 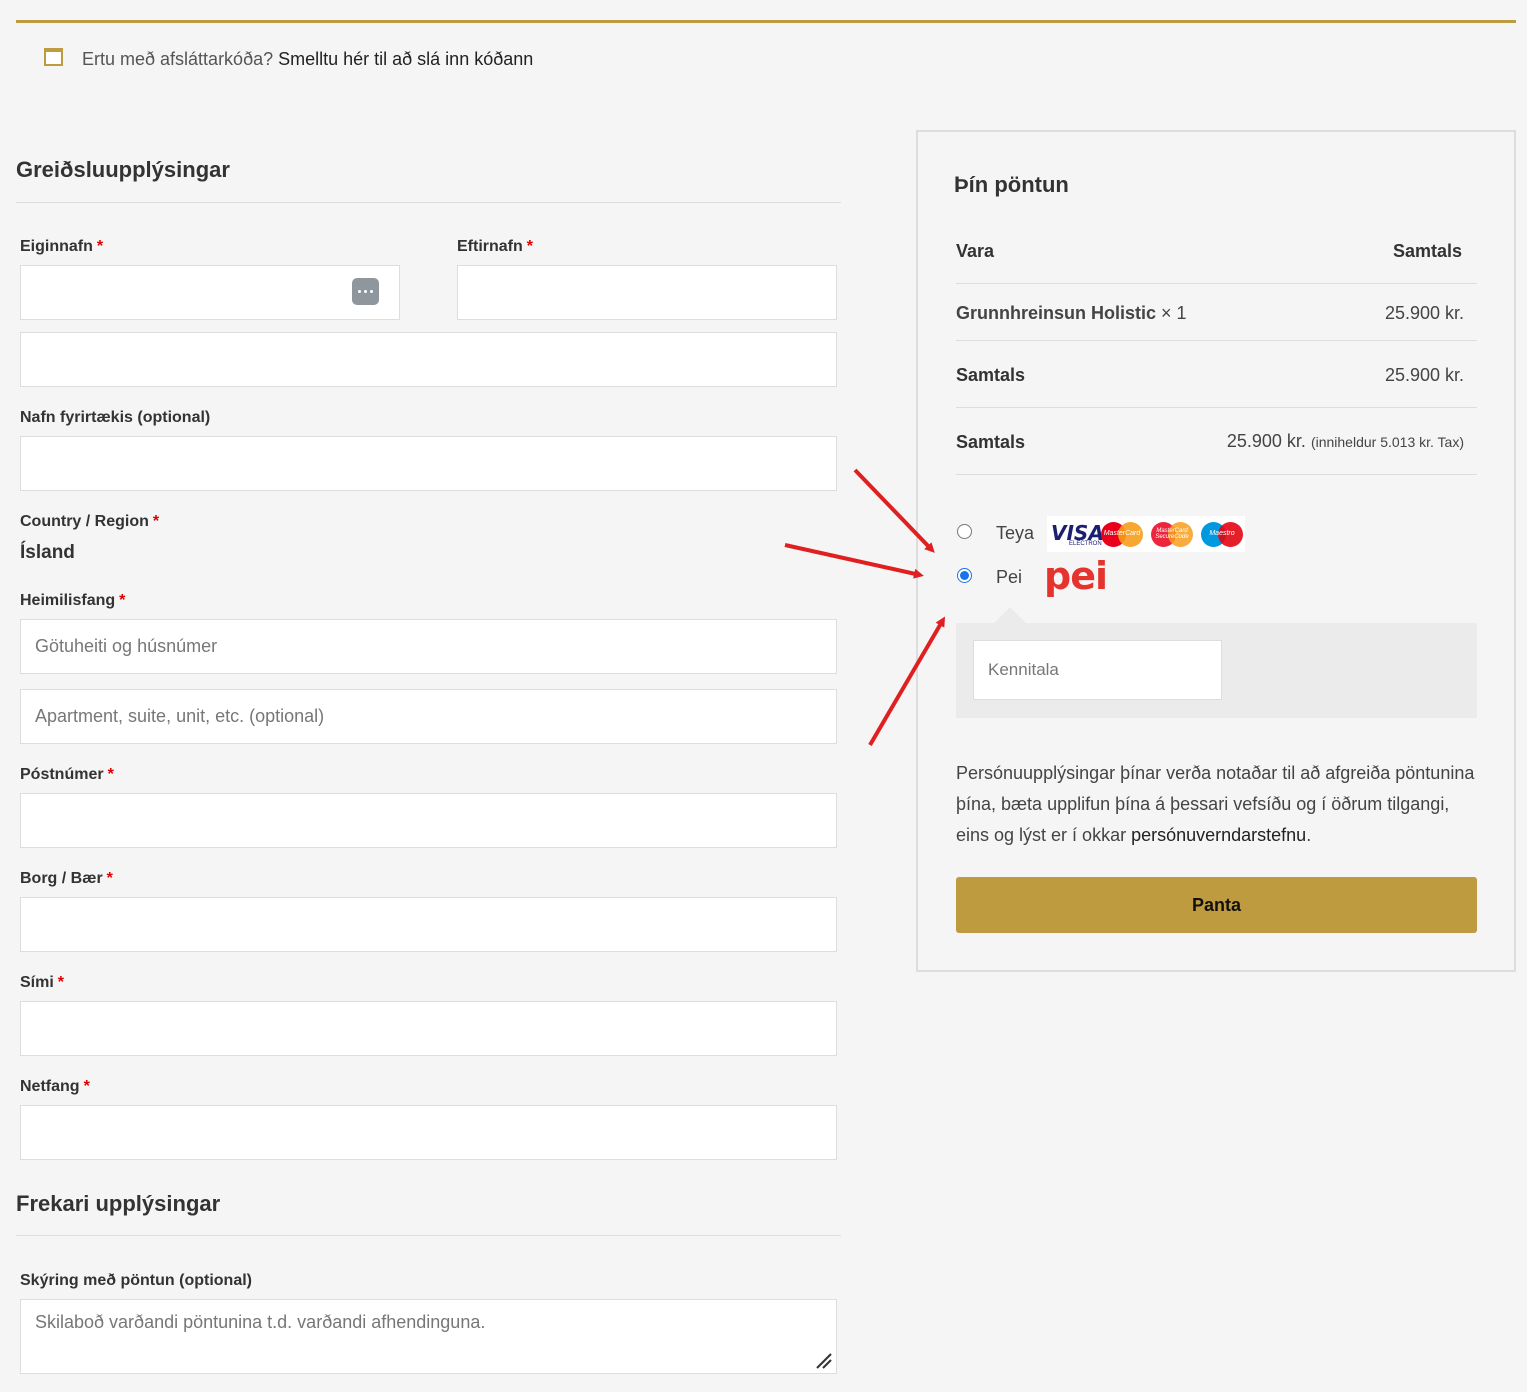 What do you see at coordinates (428, 463) in the screenshot?
I see `company-input` at bounding box center [428, 463].